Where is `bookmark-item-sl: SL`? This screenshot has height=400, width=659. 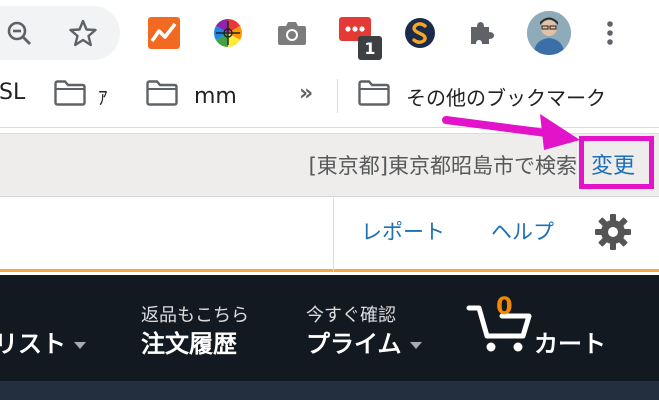 bookmark-item-sl: SL is located at coordinates (12, 92).